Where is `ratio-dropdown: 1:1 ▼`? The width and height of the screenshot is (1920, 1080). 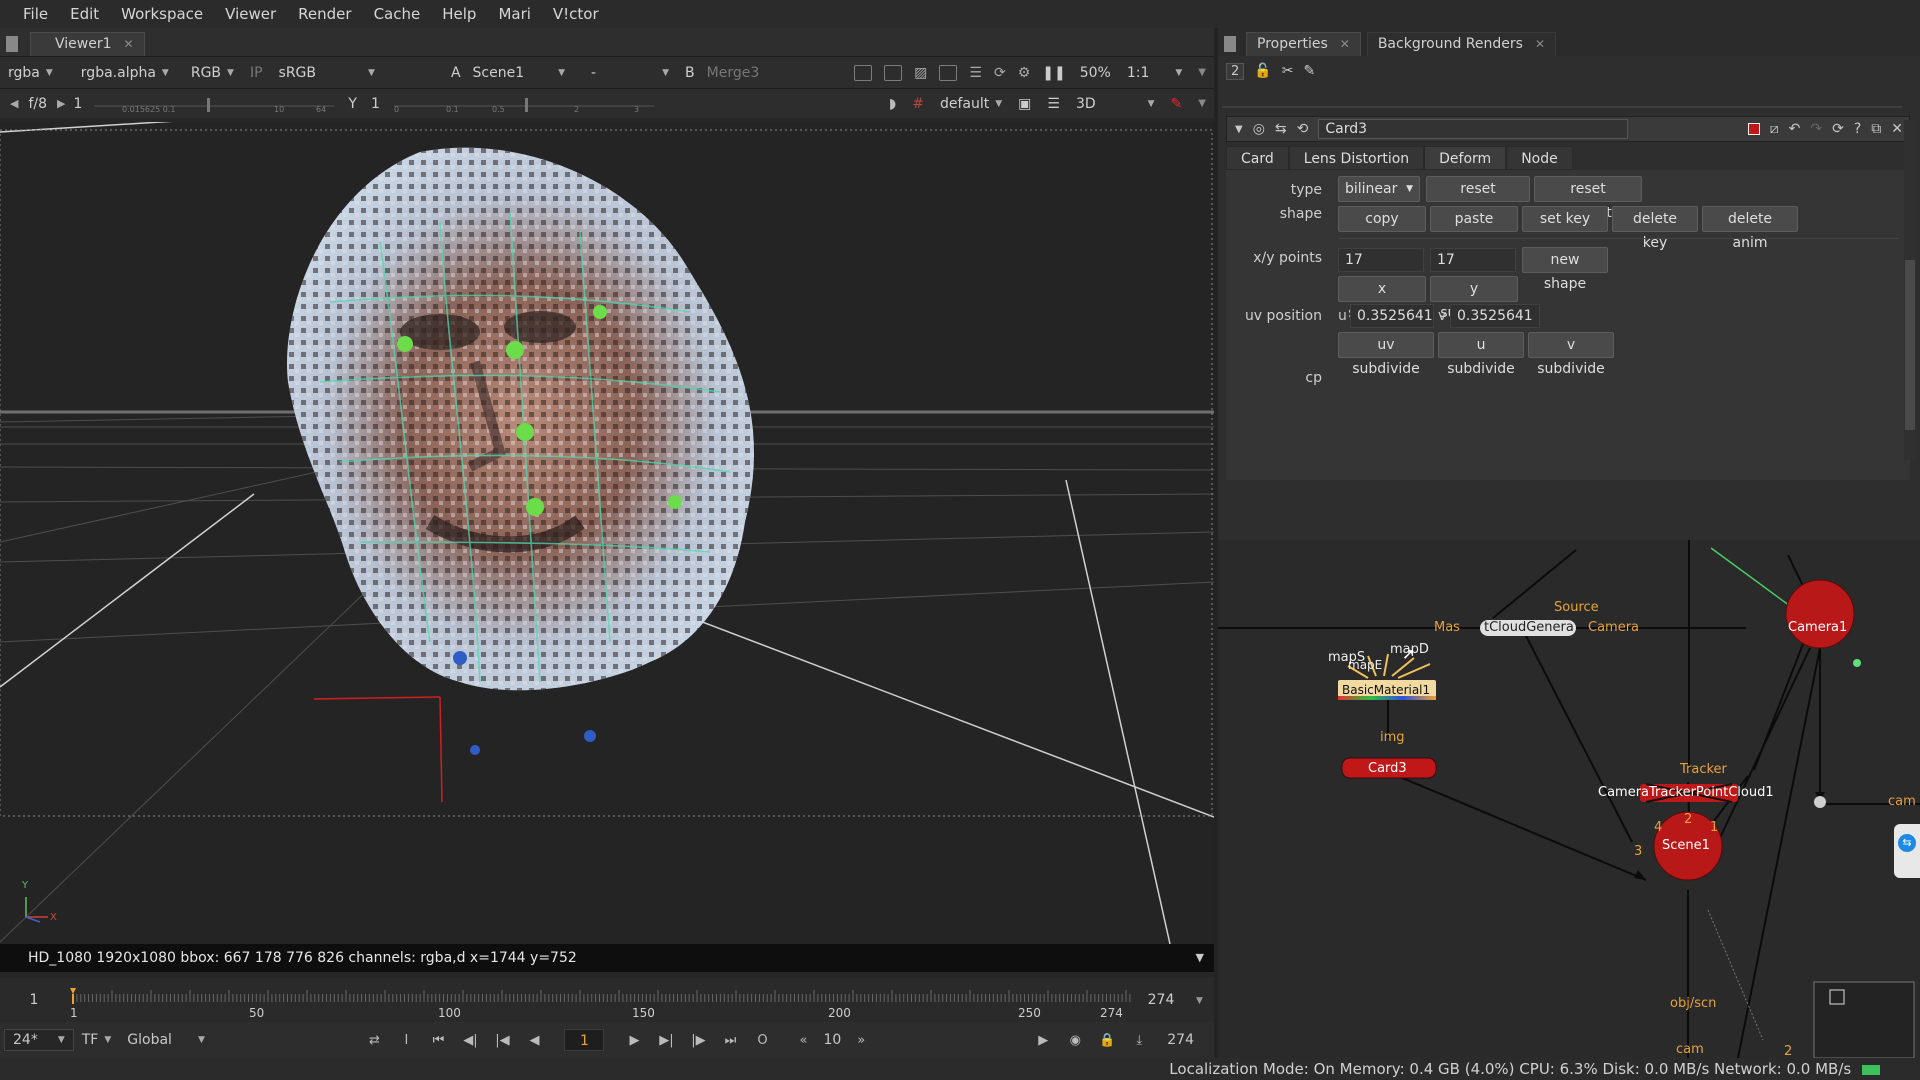
ratio-dropdown: 1:1 ▼ is located at coordinates (1154, 73).